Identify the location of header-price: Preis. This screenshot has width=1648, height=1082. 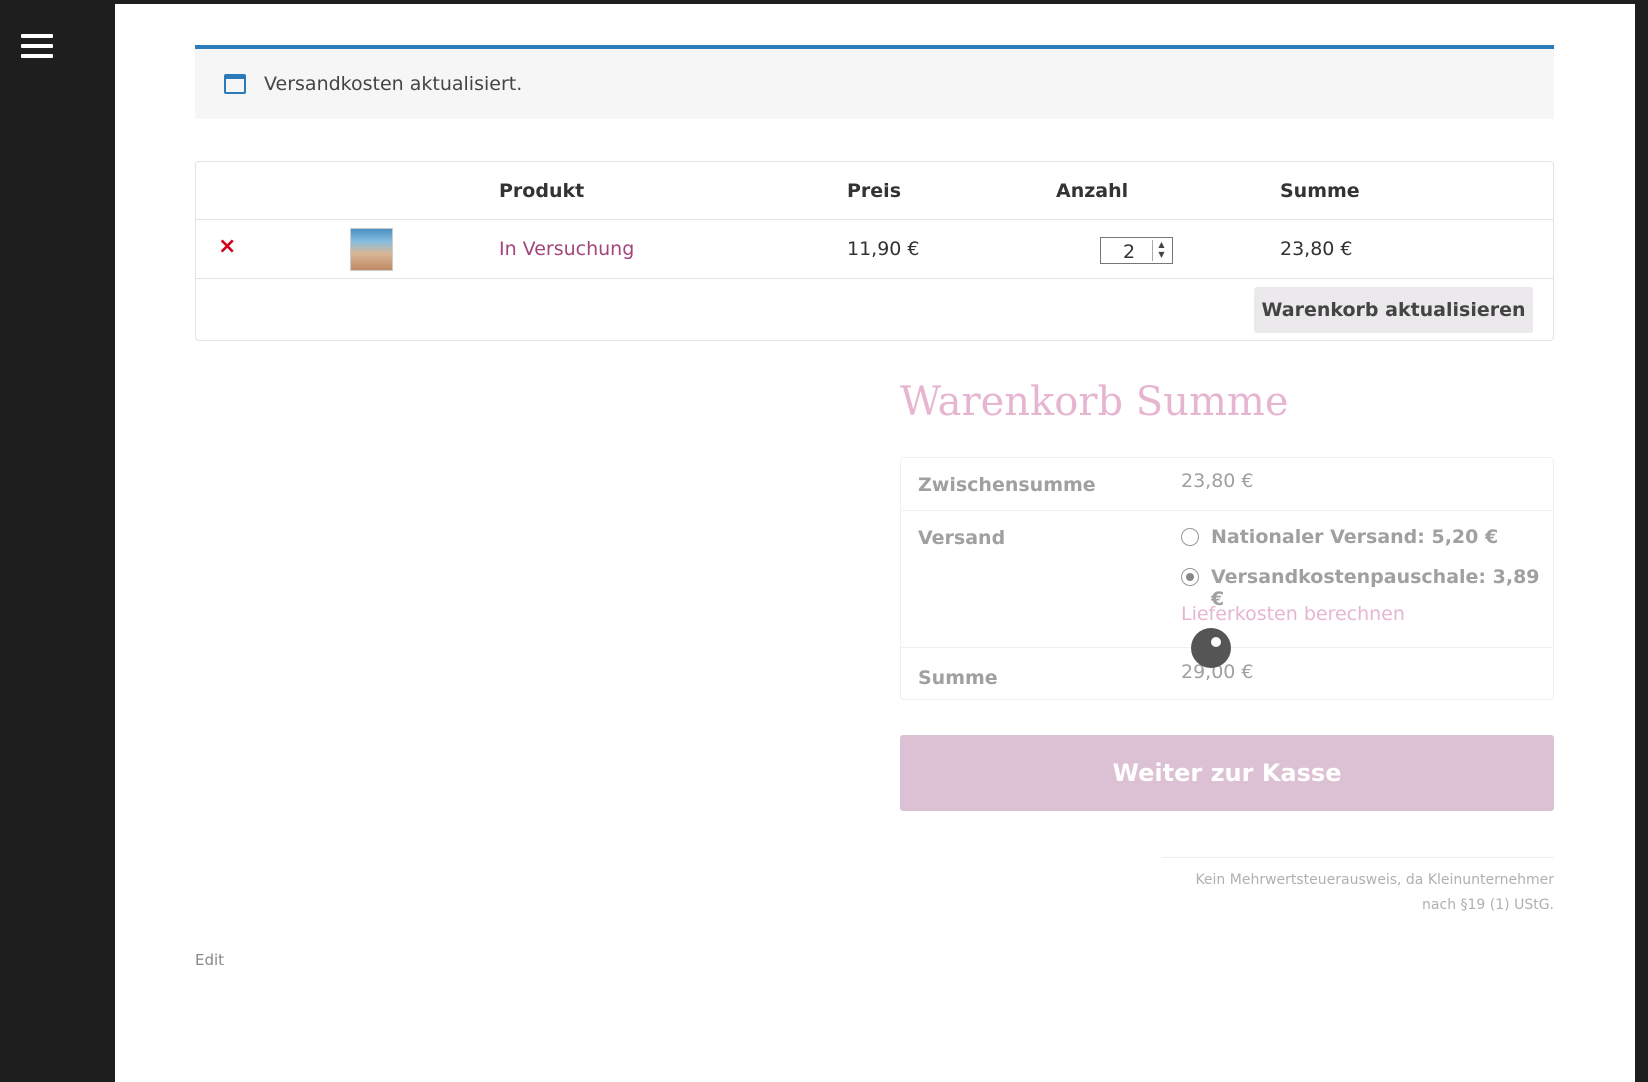
(874, 191).